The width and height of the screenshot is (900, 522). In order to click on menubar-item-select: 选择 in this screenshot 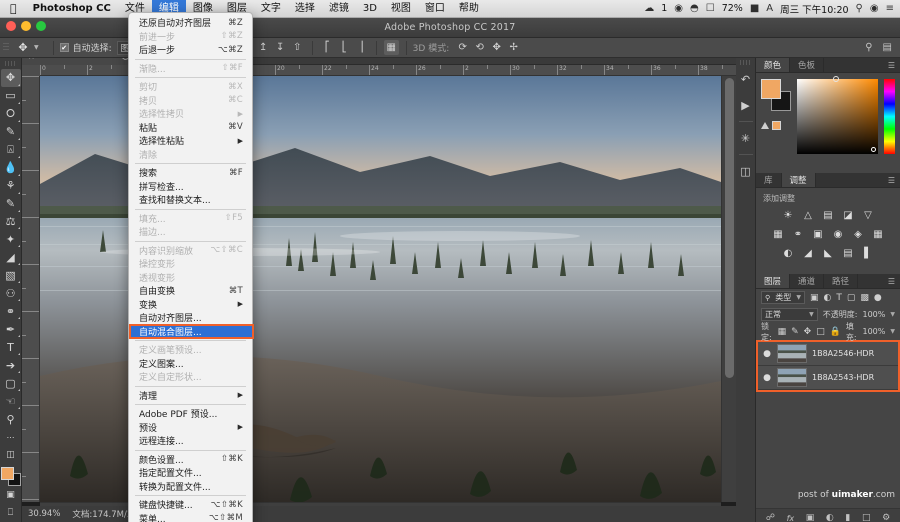, I will do `click(305, 9)`.